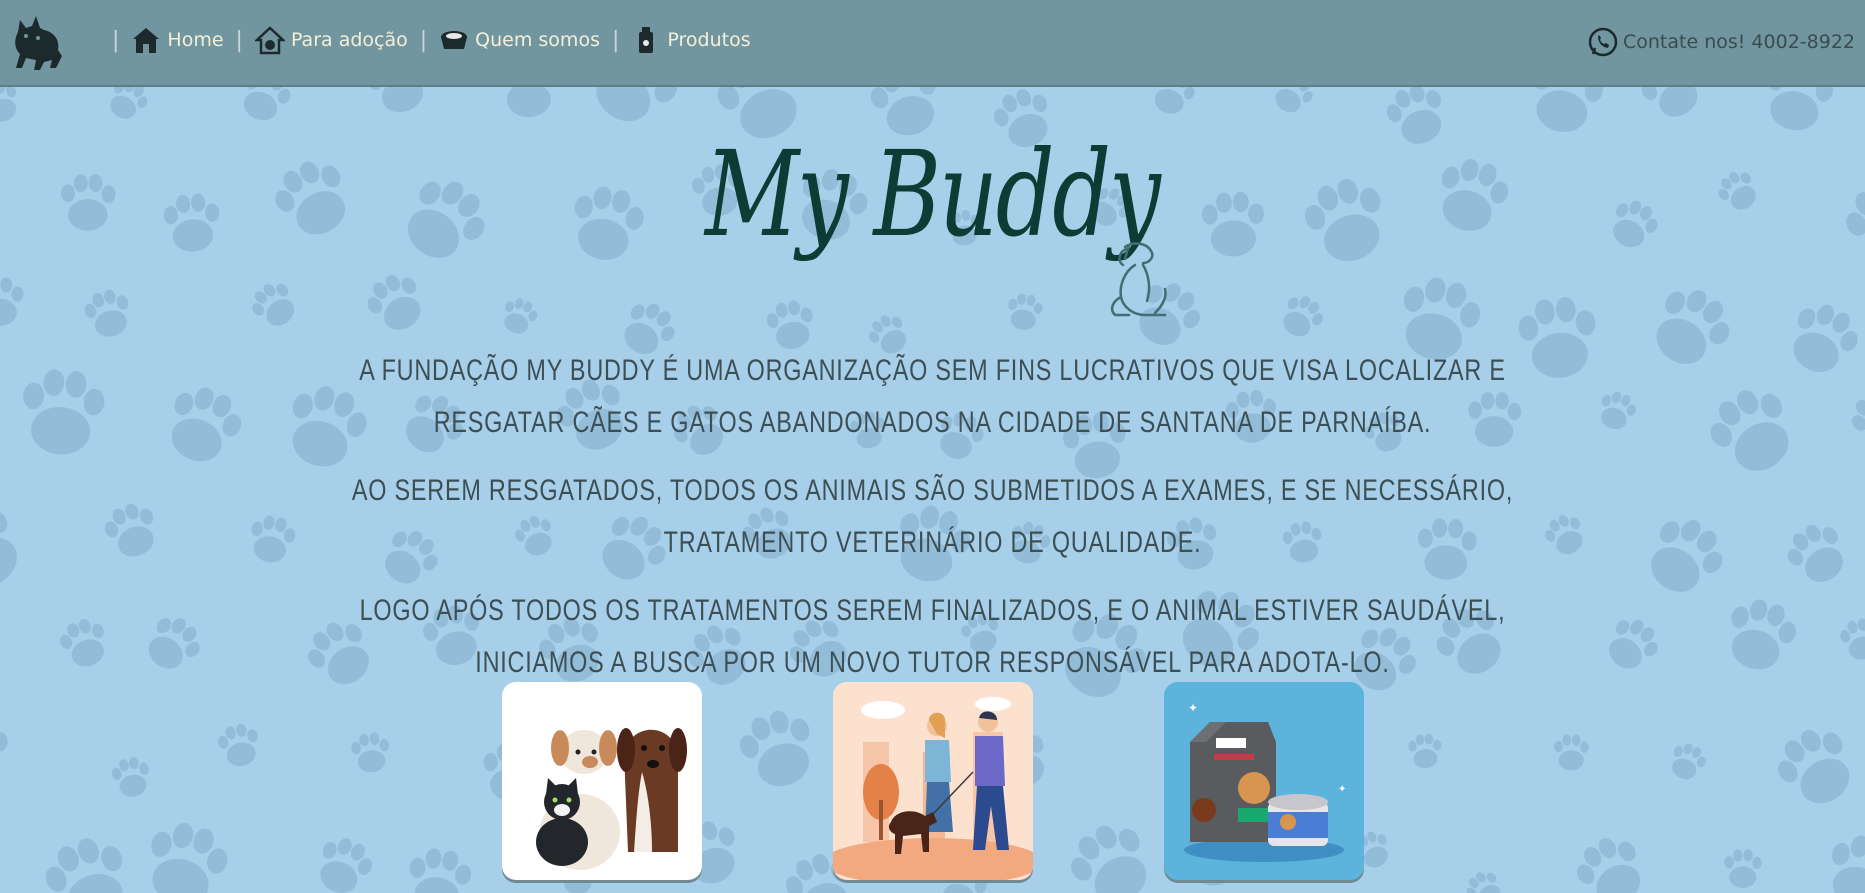 The height and width of the screenshot is (893, 1865). I want to click on nav-adoption-label: Para adoção, so click(349, 40).